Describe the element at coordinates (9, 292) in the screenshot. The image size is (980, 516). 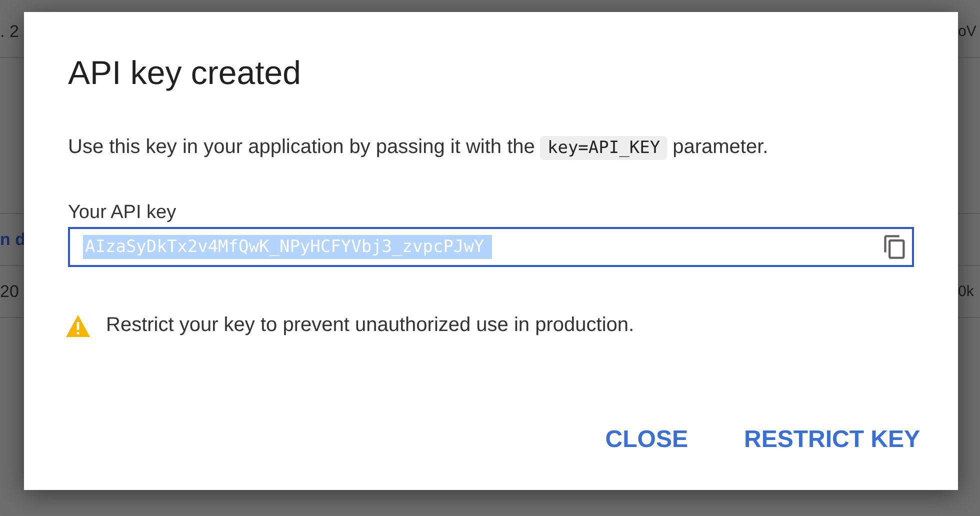
I see `table-text: 20` at that location.